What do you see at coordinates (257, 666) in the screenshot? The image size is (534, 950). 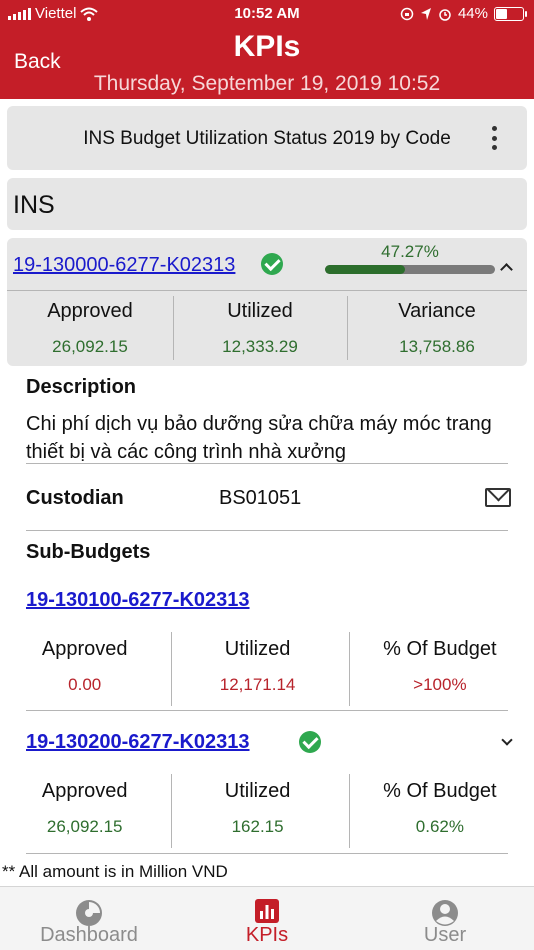 I see `utilized-column: Utilized 12,171.14` at bounding box center [257, 666].